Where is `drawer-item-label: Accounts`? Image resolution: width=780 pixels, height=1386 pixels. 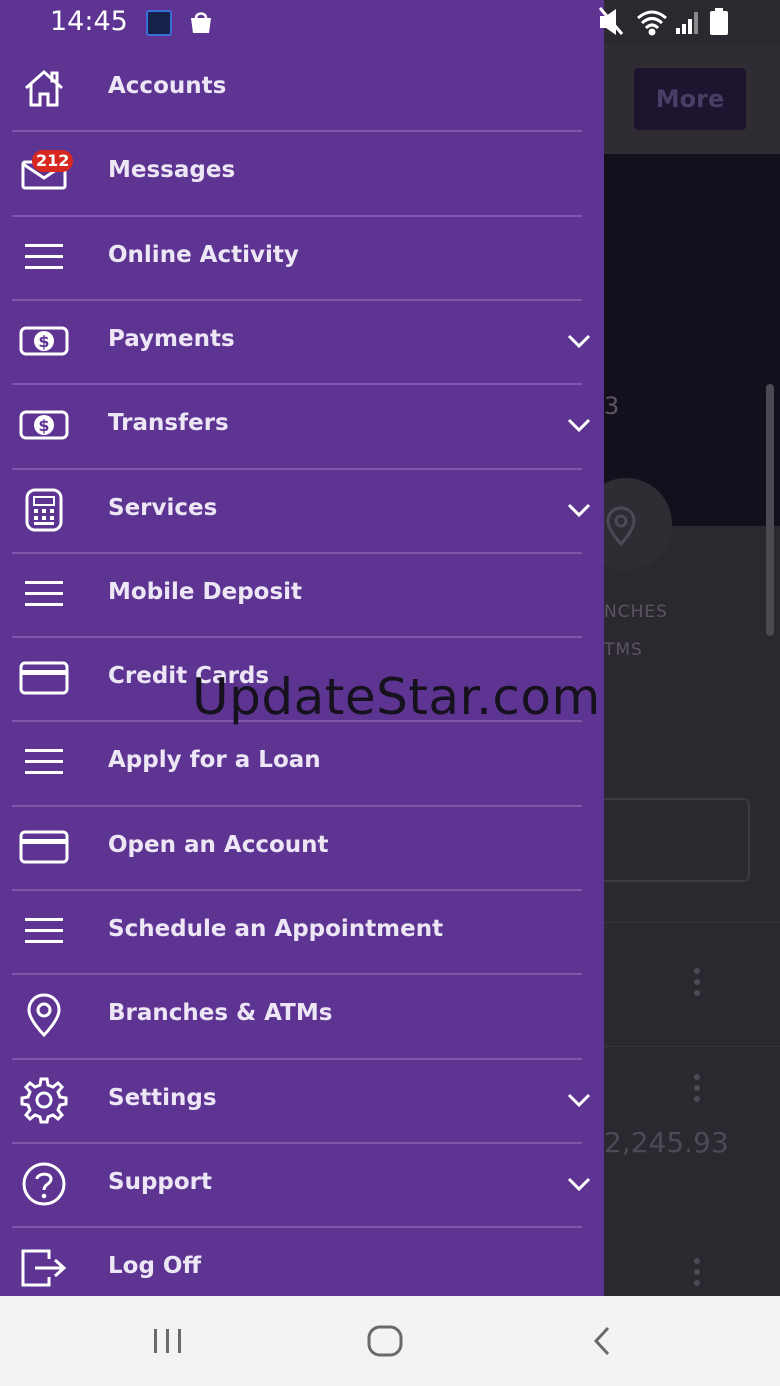
drawer-item-label: Accounts is located at coordinates (167, 86).